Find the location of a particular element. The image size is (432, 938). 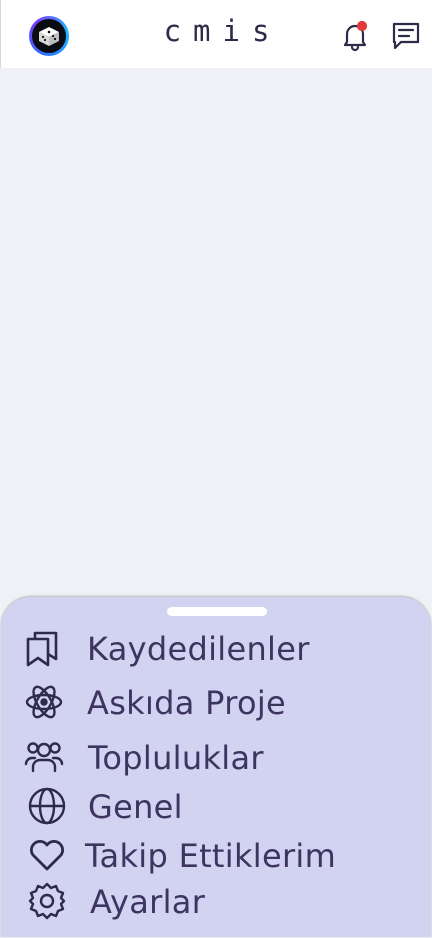

users-icon is located at coordinates (44, 757).